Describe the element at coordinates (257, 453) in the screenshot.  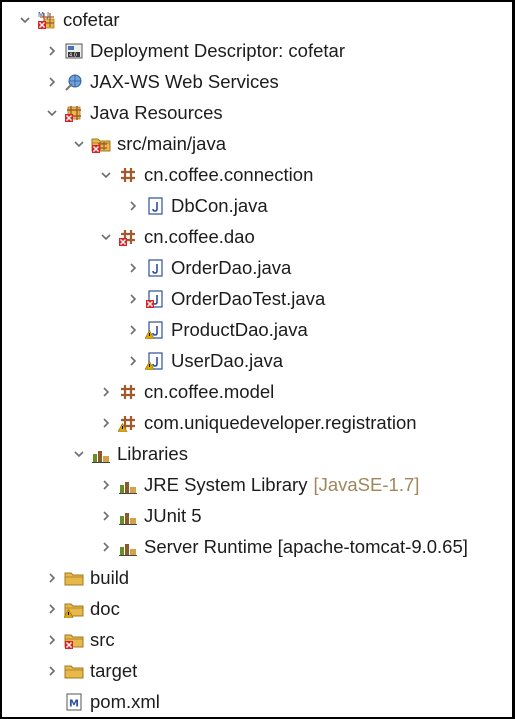
I see `tree-node-libraries: Libraries` at that location.